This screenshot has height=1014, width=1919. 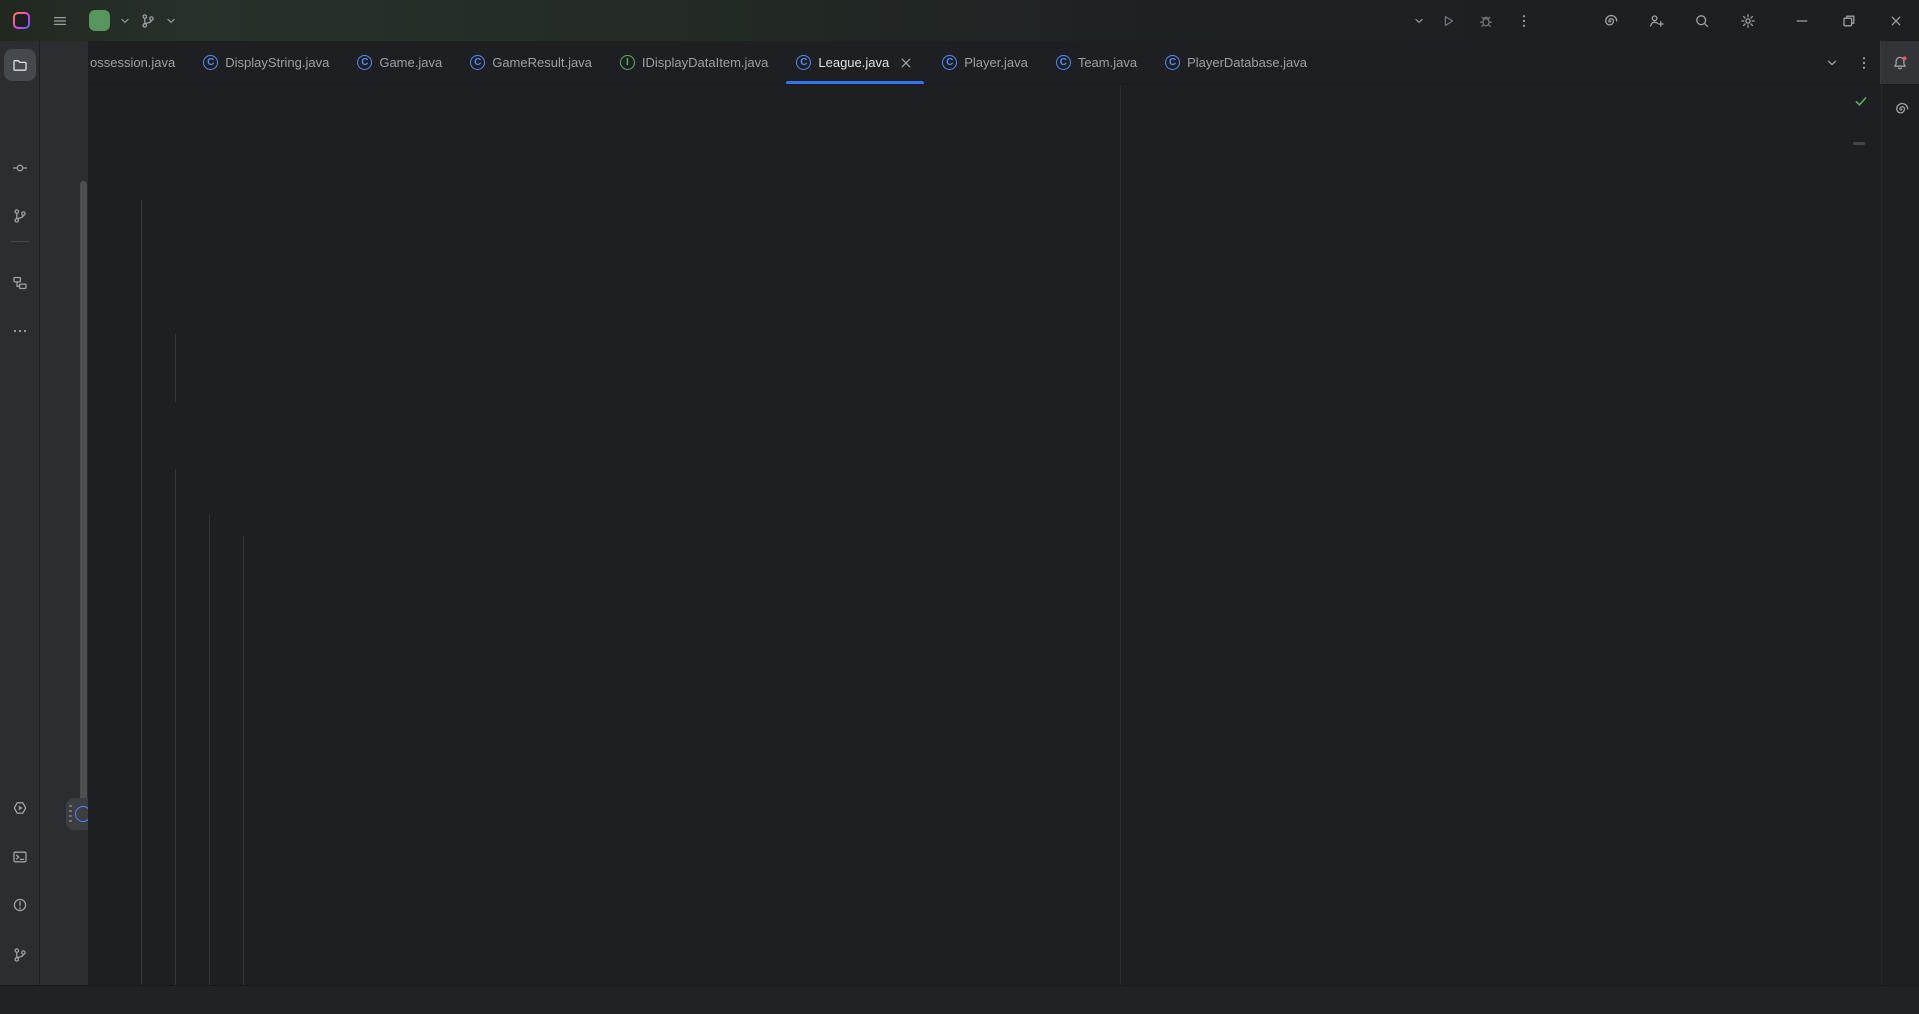 I want to click on tab-gameresult-java: C GameResult.java, so click(x=531, y=62).